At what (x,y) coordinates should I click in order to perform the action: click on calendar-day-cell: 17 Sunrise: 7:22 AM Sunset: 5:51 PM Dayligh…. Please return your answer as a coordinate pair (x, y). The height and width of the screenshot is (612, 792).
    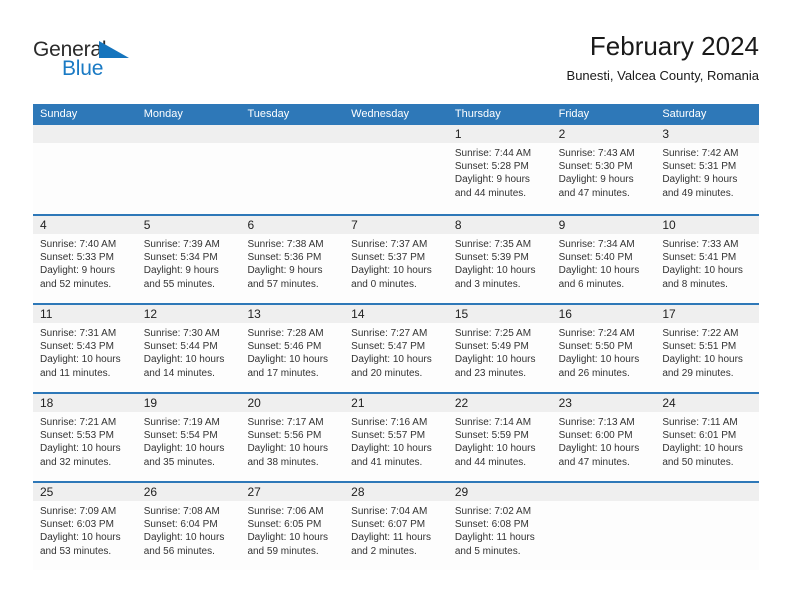
    Looking at the image, I should click on (707, 348).